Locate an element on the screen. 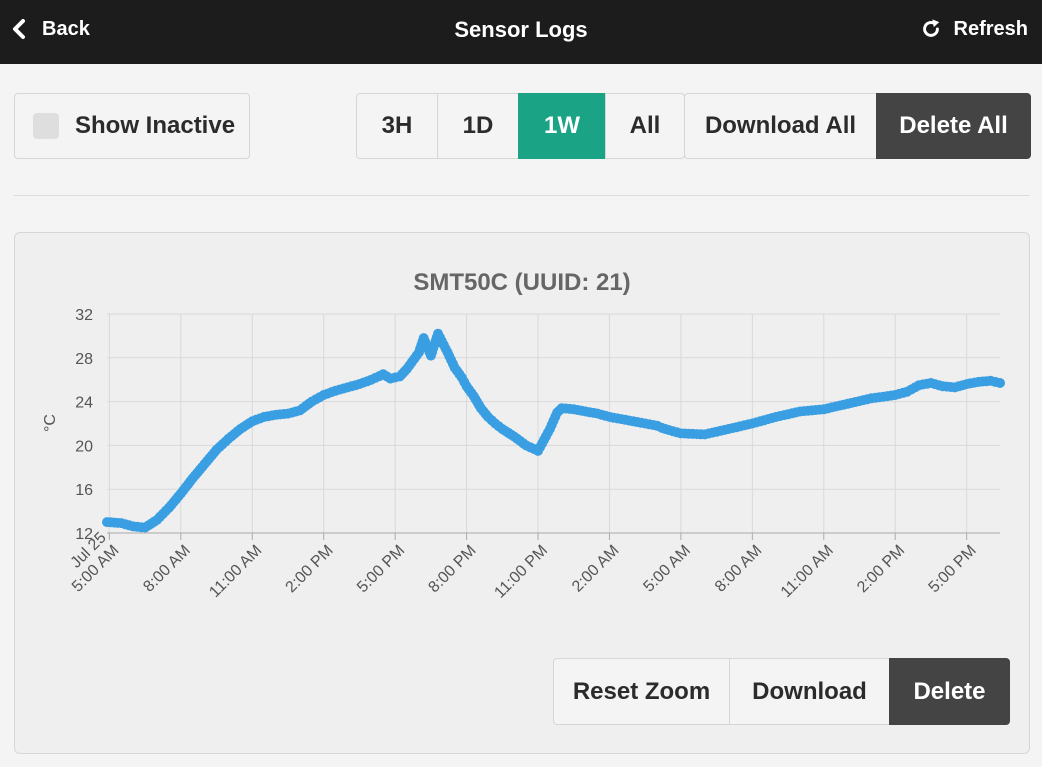  refresh-icon is located at coordinates (930, 28).